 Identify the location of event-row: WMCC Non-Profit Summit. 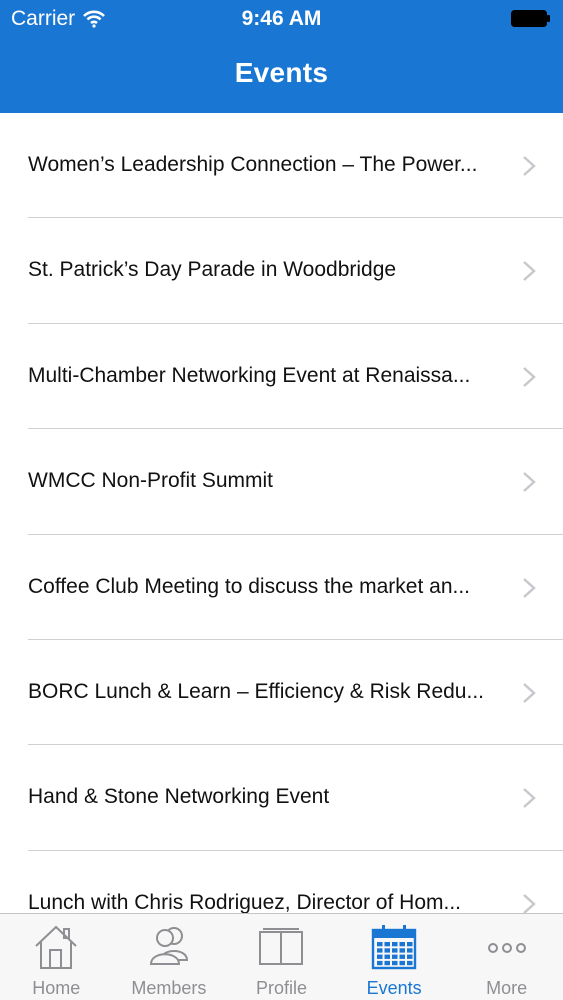
(281, 482).